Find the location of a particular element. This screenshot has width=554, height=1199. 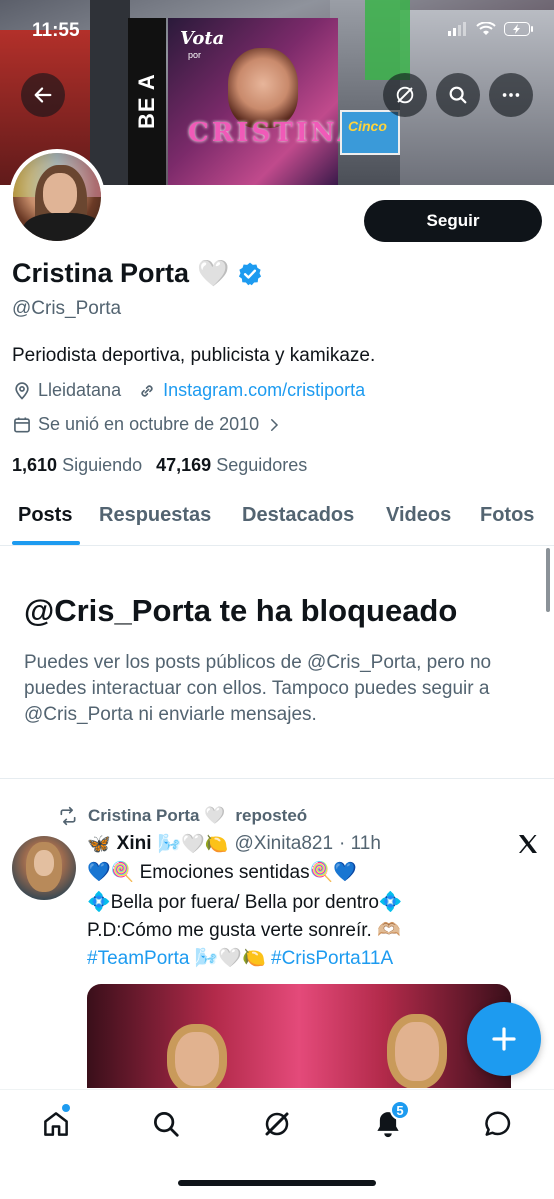

scrollbar is located at coordinates (548, 580).